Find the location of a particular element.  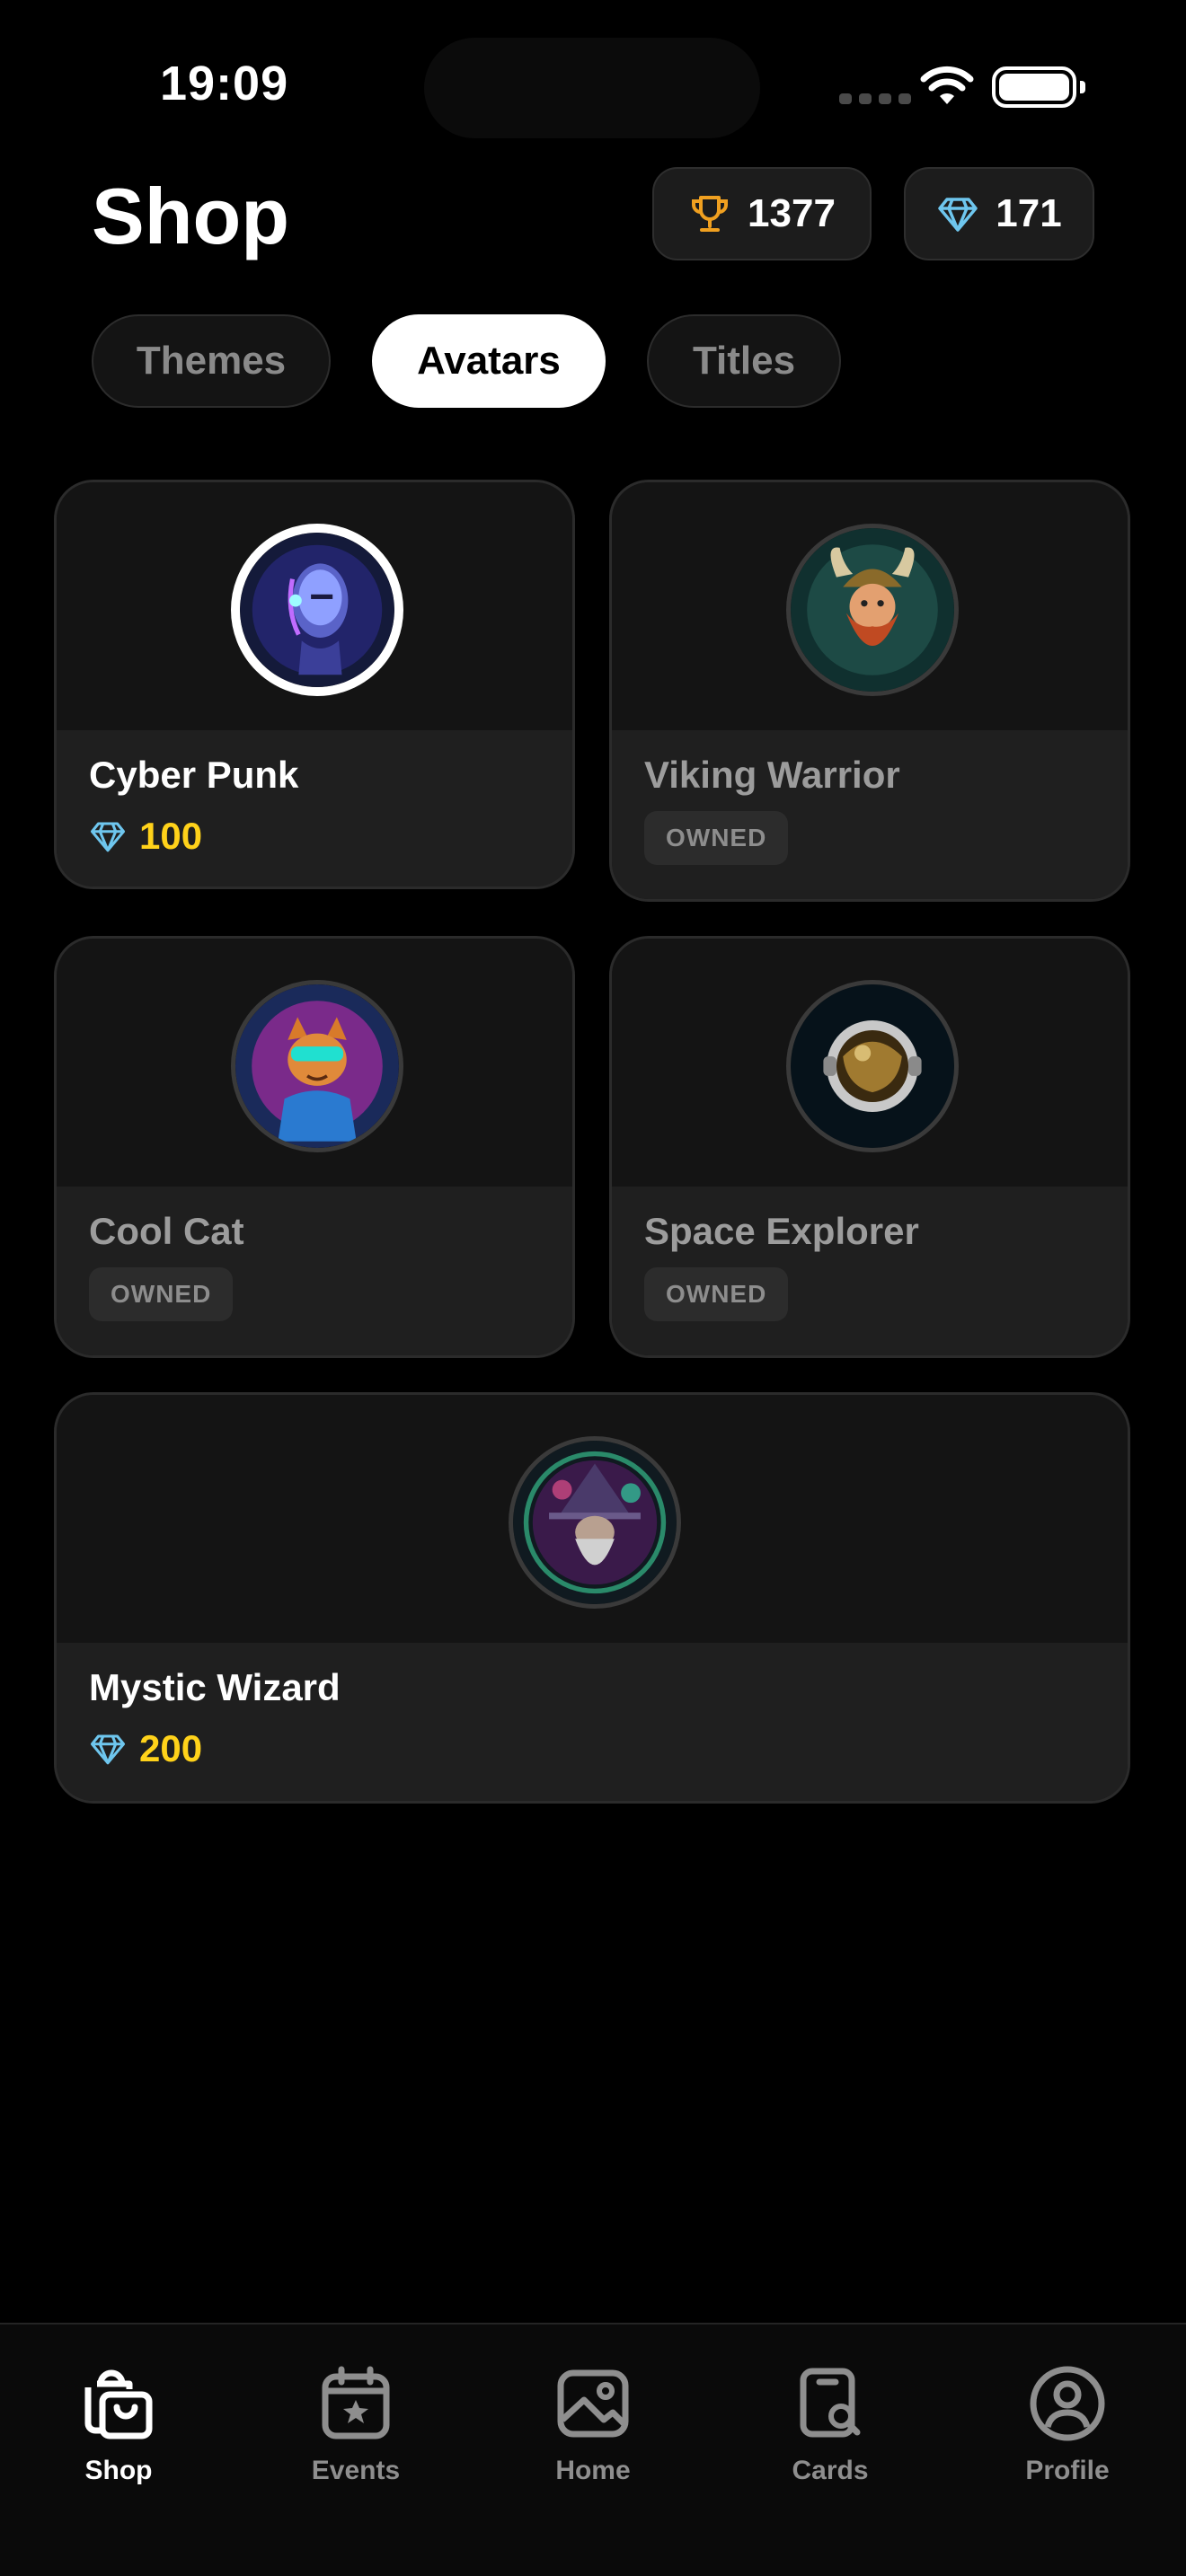

avatar-card-viking-warrior: Viking Warrior OWNED is located at coordinates (869, 691).